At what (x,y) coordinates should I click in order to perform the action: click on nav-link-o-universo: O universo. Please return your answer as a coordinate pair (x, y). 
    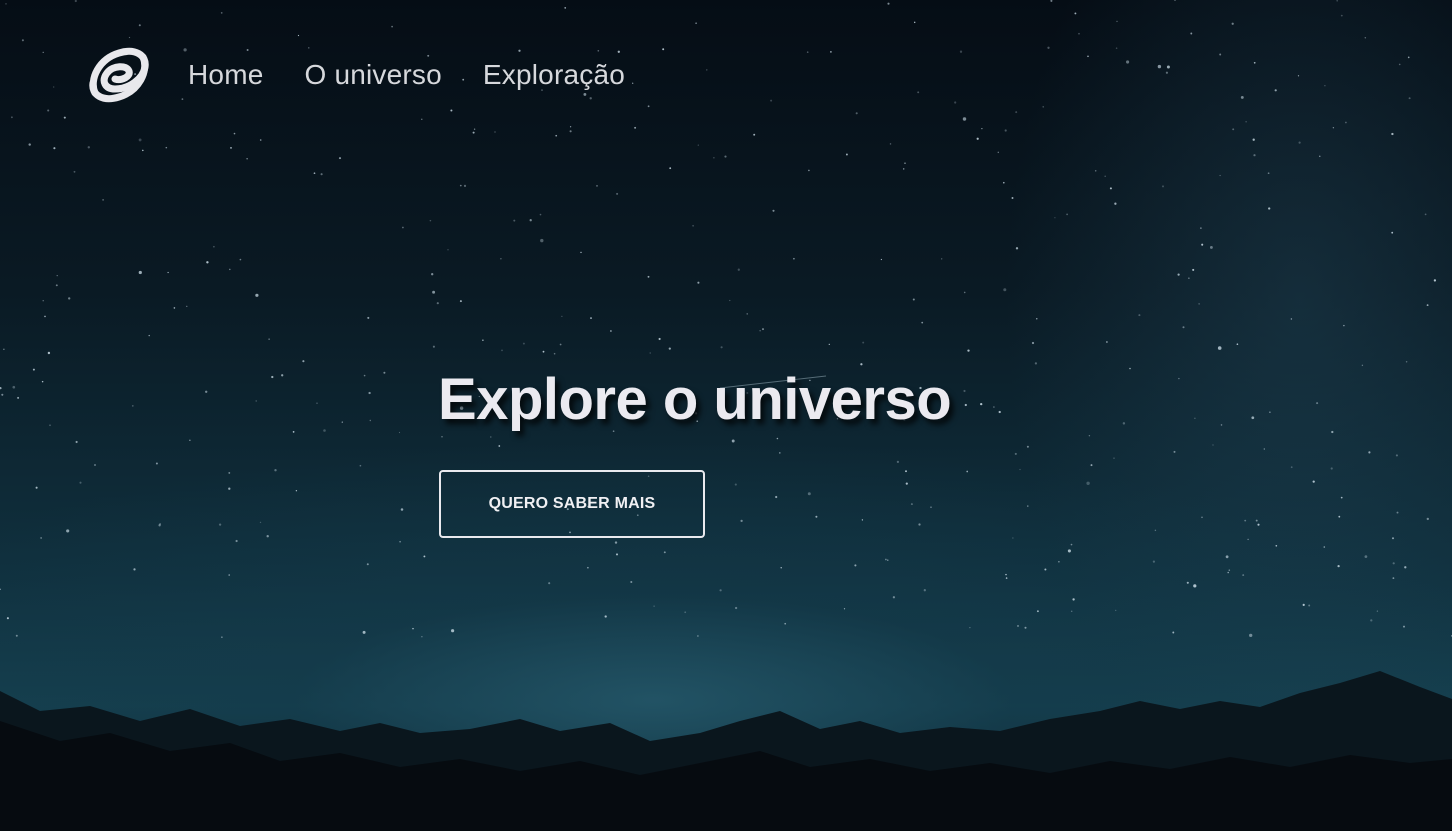
    Looking at the image, I should click on (373, 75).